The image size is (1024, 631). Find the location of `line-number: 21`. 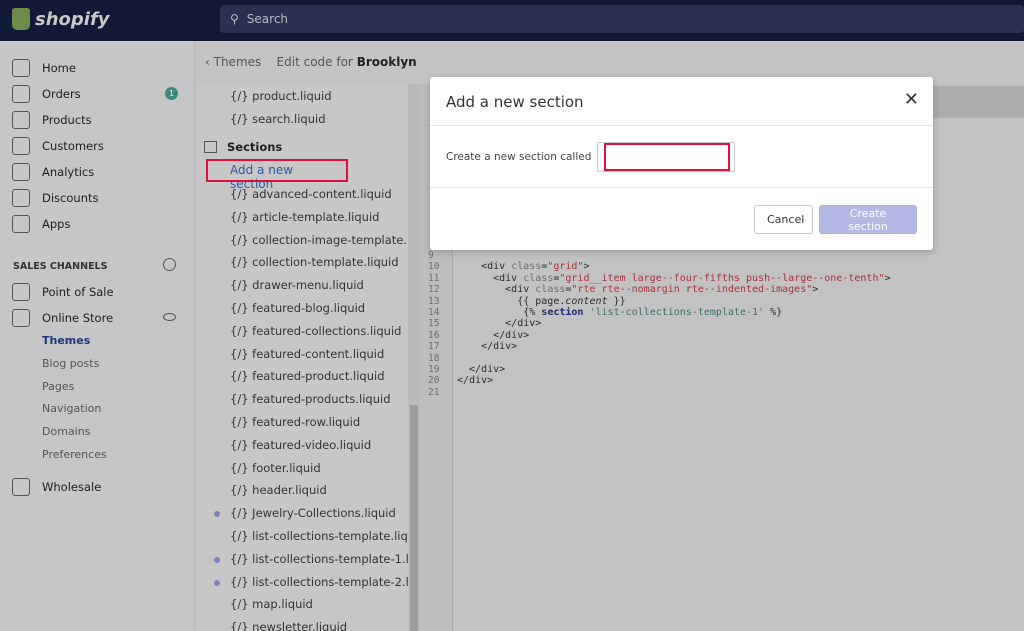

line-number: 21 is located at coordinates (434, 392).